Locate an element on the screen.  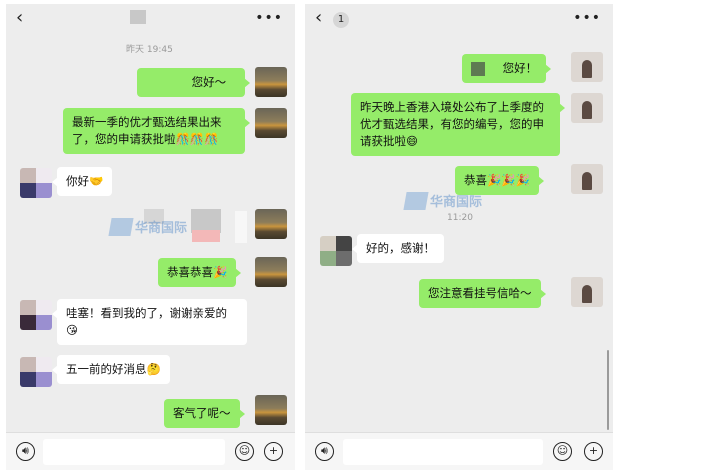
message-text: 您好～ is located at coordinates (209, 82).